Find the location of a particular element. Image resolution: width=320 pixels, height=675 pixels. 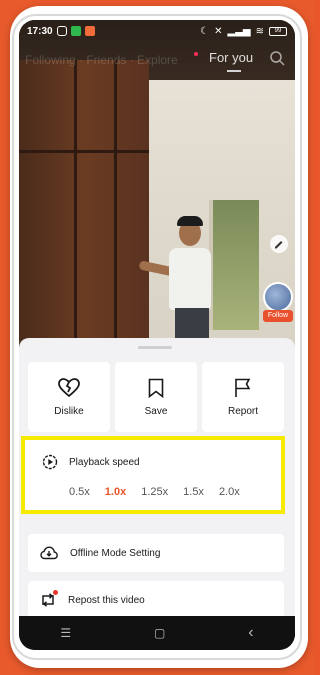

offline-mode-setting: Offline Mode Setting is located at coordinates (156, 553).